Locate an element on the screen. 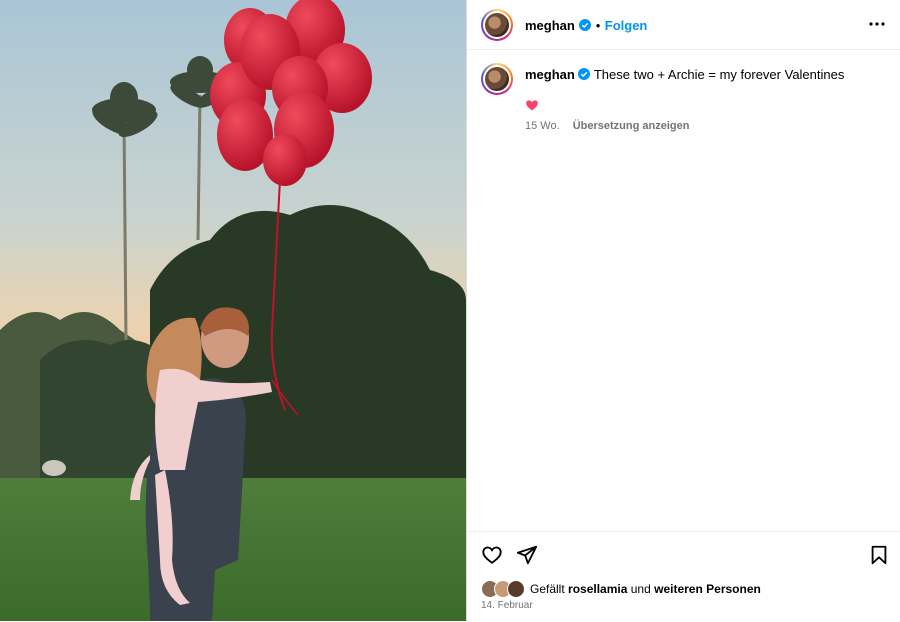  translate-link: Übersetzung anzeigen is located at coordinates (631, 126).